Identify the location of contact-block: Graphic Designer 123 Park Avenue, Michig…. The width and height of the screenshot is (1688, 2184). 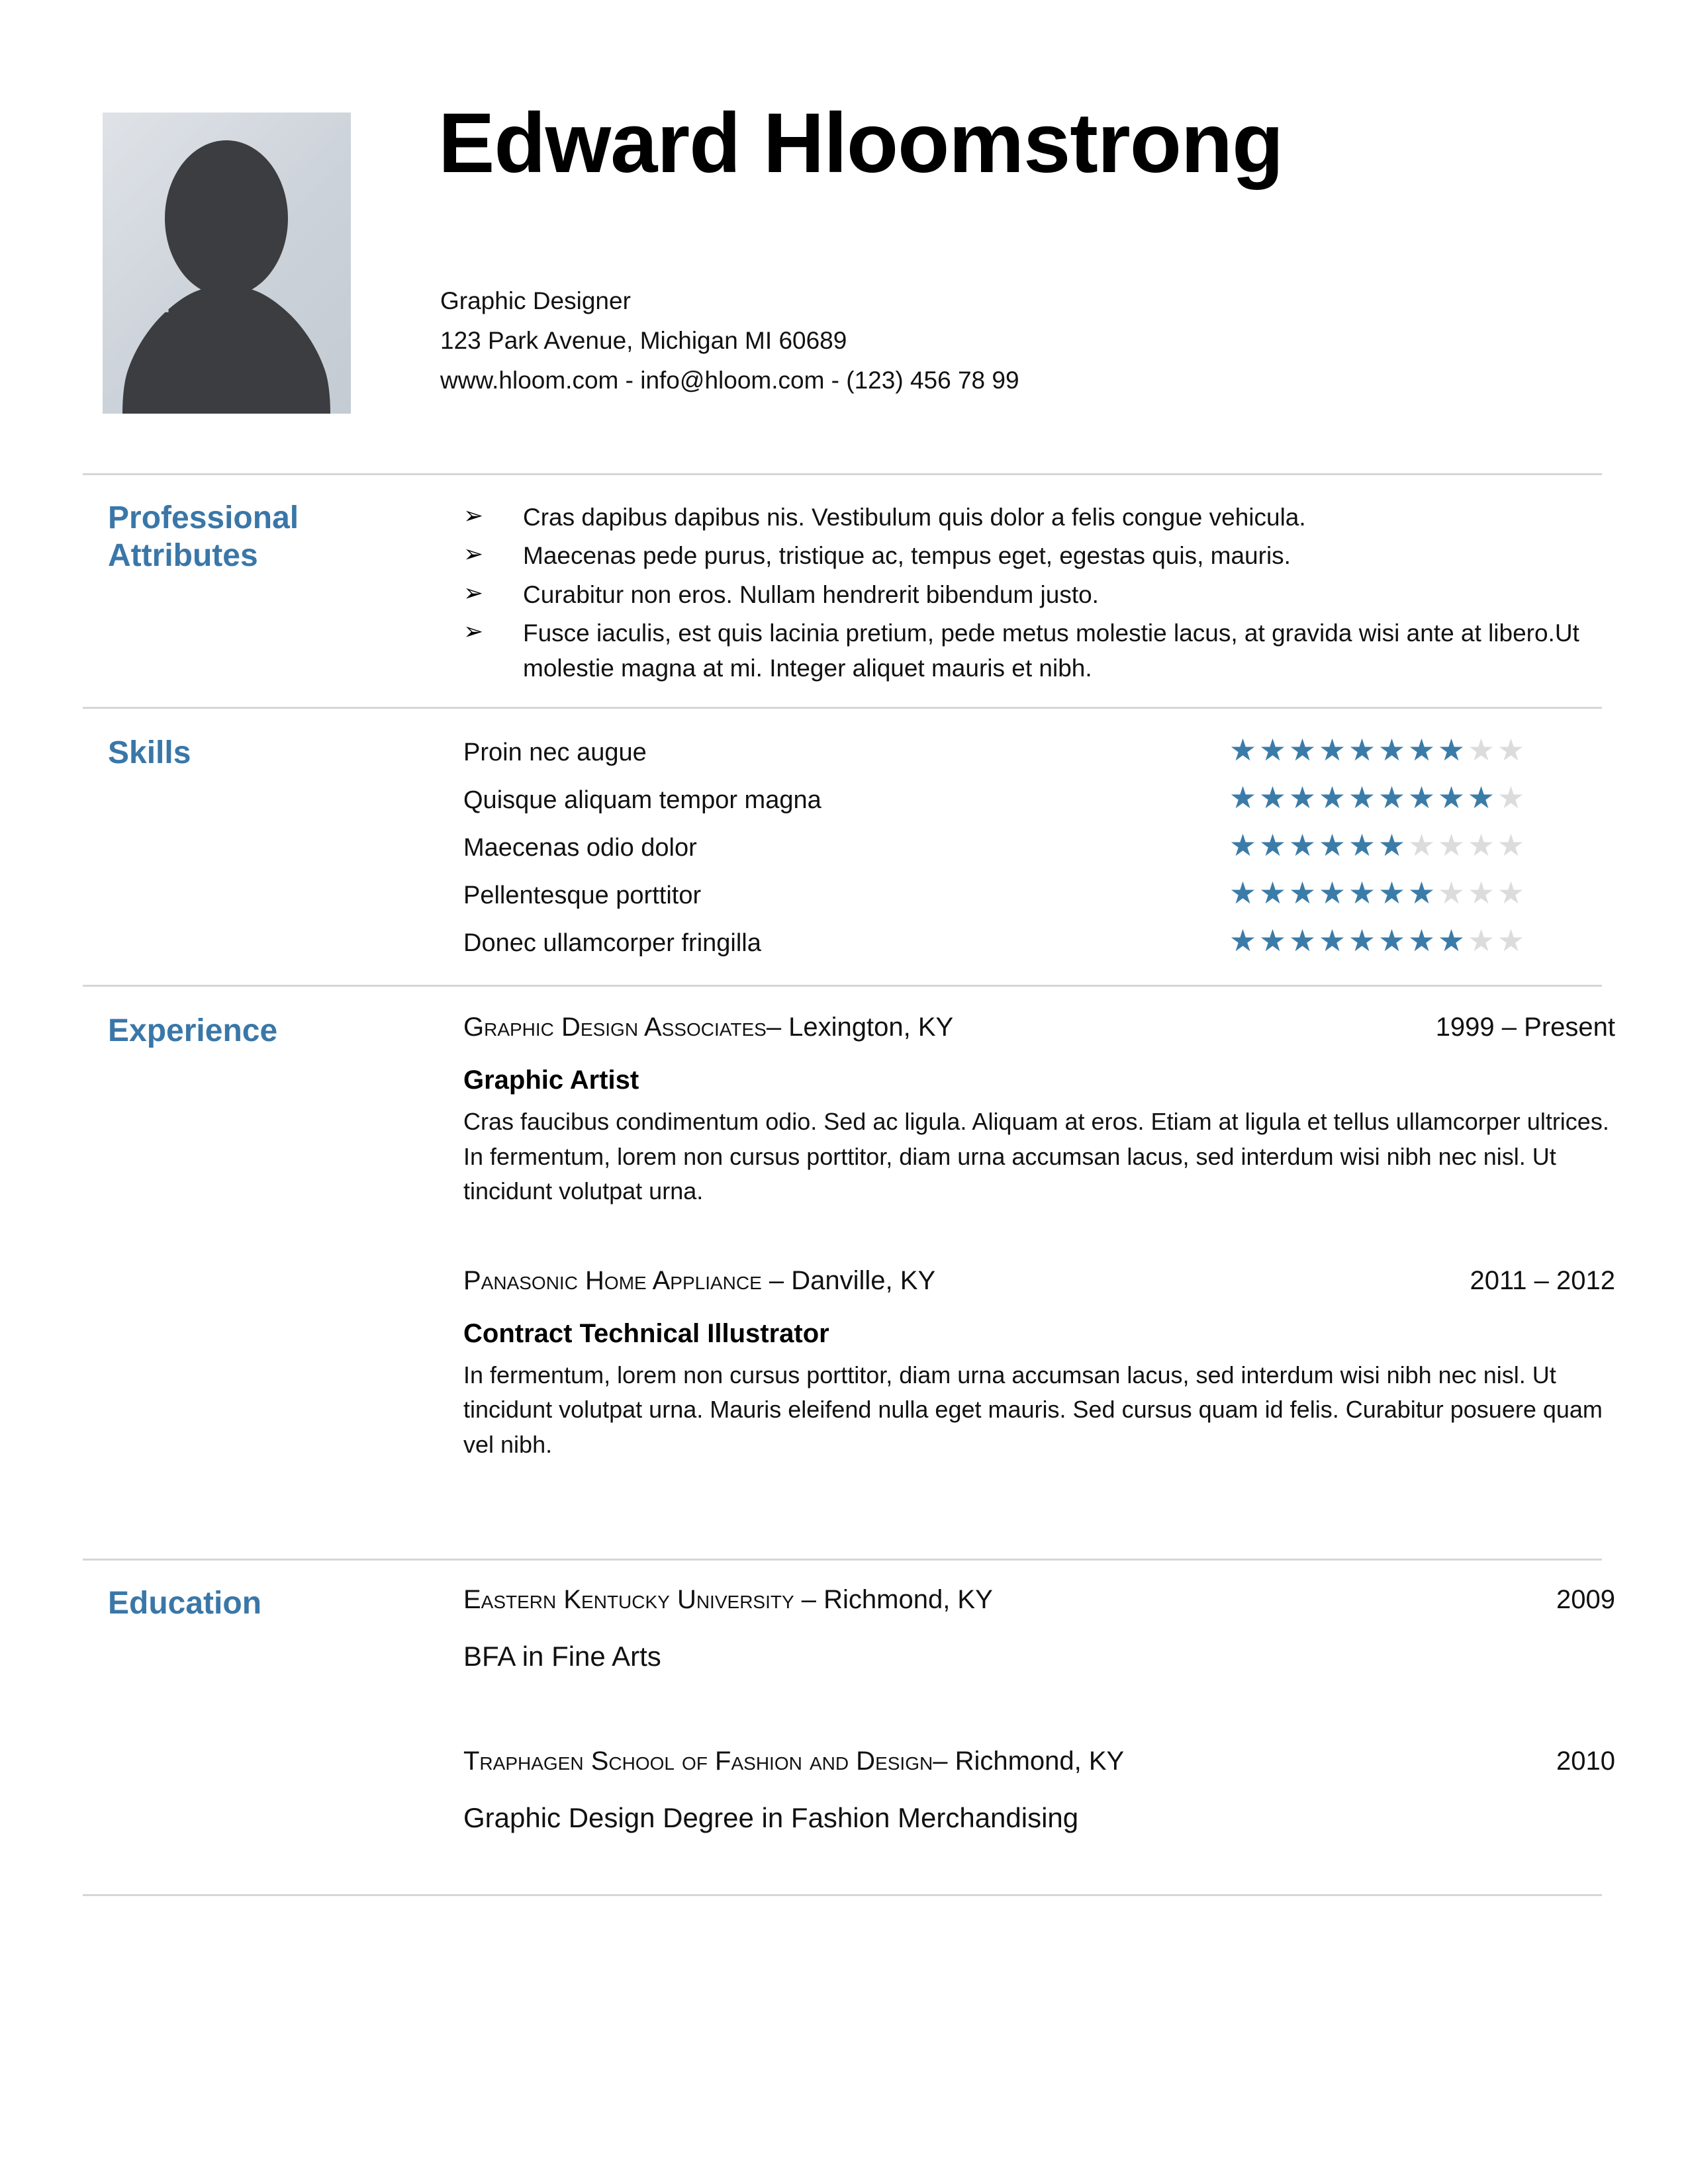
(1003, 340).